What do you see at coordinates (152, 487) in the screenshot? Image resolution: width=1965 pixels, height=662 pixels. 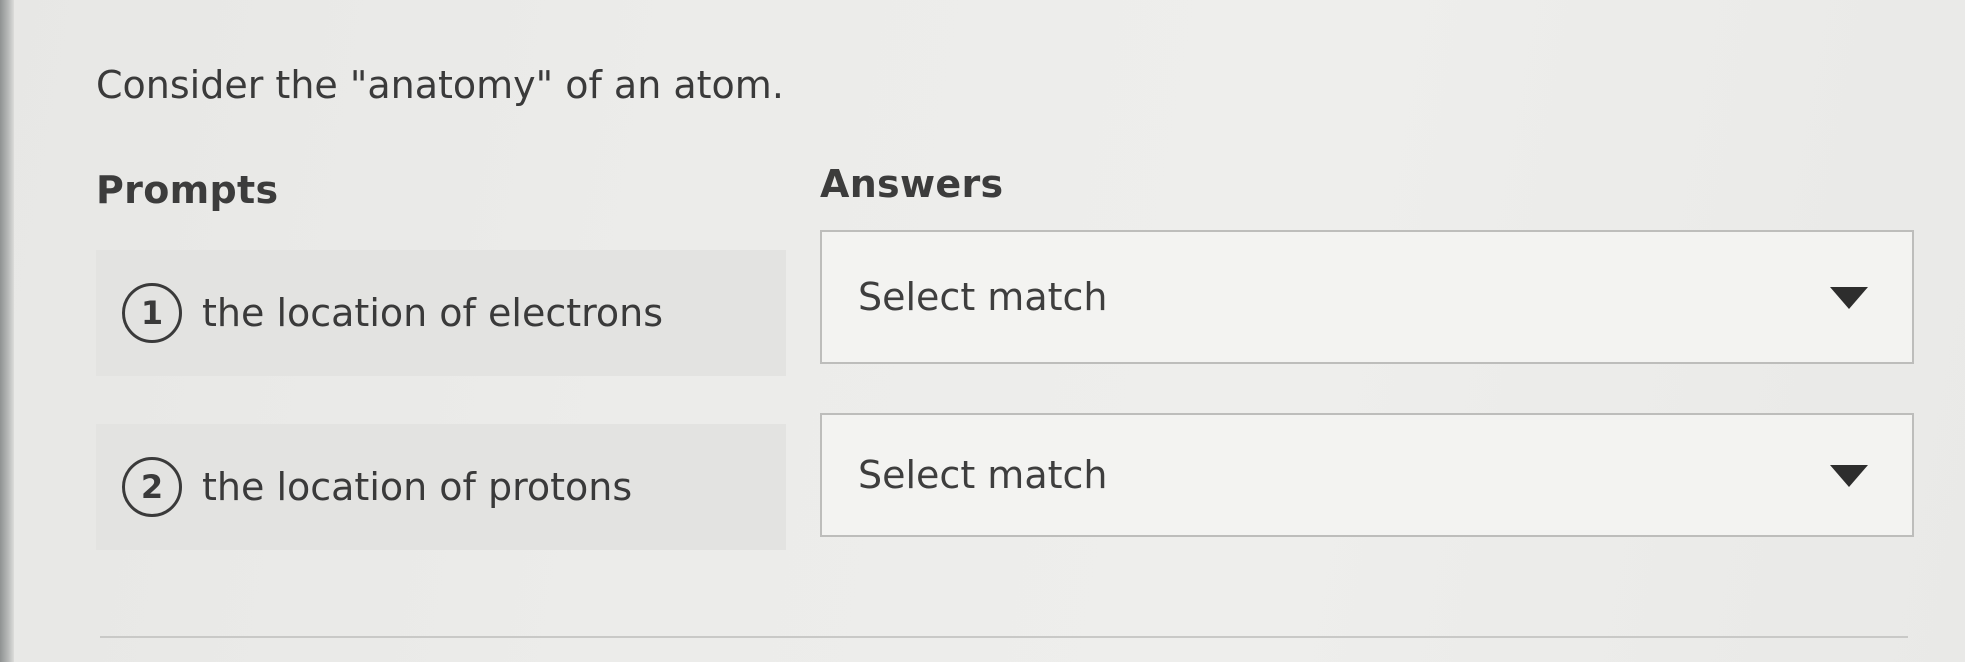 I see `prompt-number-badge: 2` at bounding box center [152, 487].